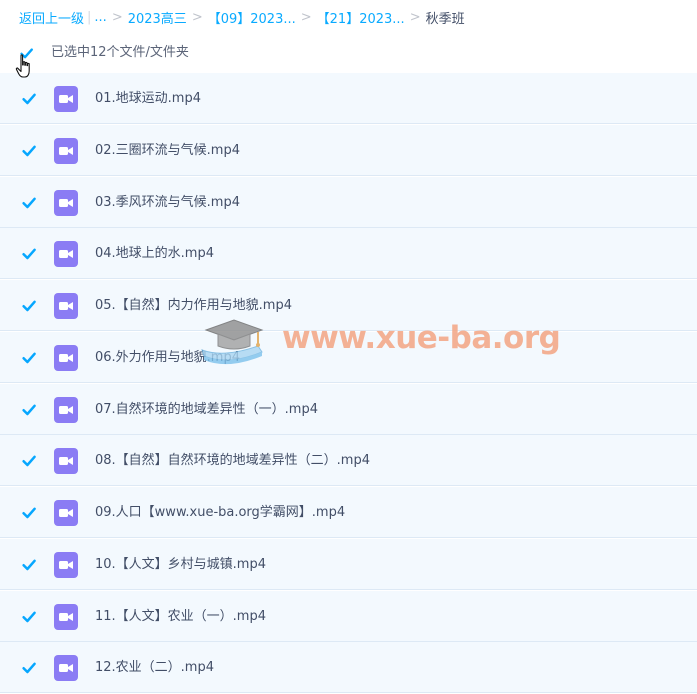  What do you see at coordinates (154, 667) in the screenshot?
I see `file-name: 12.农业（二）.mp4` at bounding box center [154, 667].